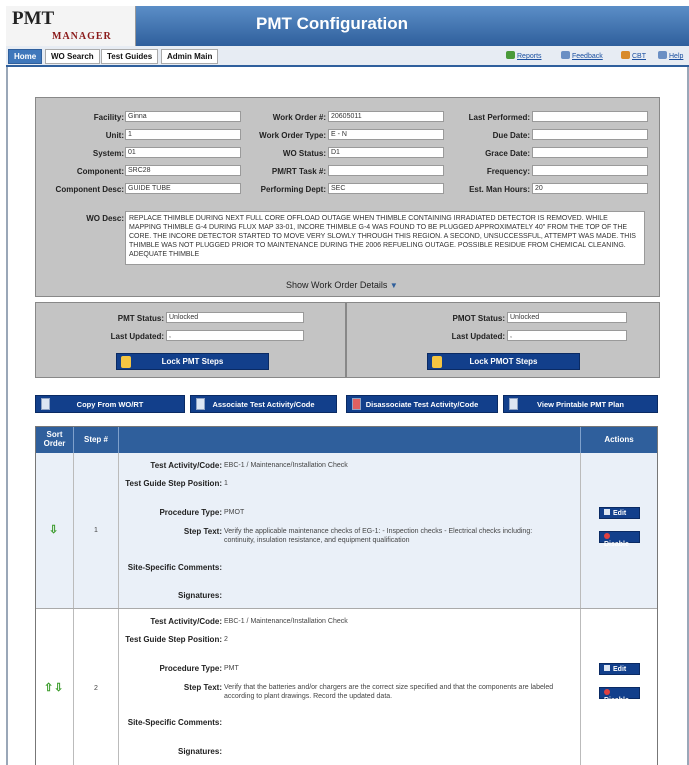 Image resolution: width=689 pixels, height=765 pixels. I want to click on wo-status-label: WO Status:, so click(304, 153).